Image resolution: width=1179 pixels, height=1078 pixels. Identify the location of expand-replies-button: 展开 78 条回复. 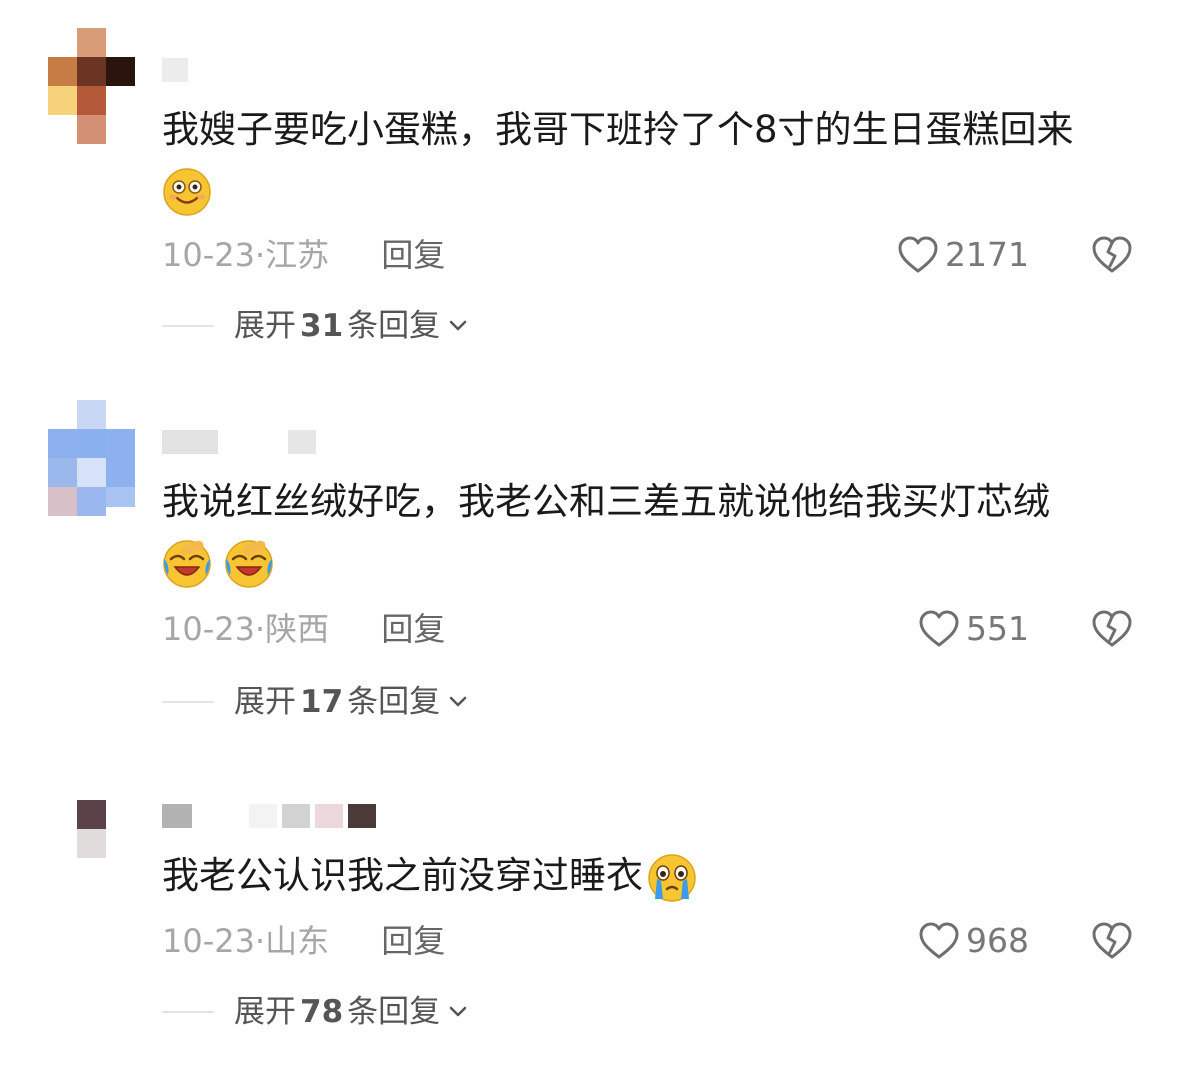
(315, 1012).